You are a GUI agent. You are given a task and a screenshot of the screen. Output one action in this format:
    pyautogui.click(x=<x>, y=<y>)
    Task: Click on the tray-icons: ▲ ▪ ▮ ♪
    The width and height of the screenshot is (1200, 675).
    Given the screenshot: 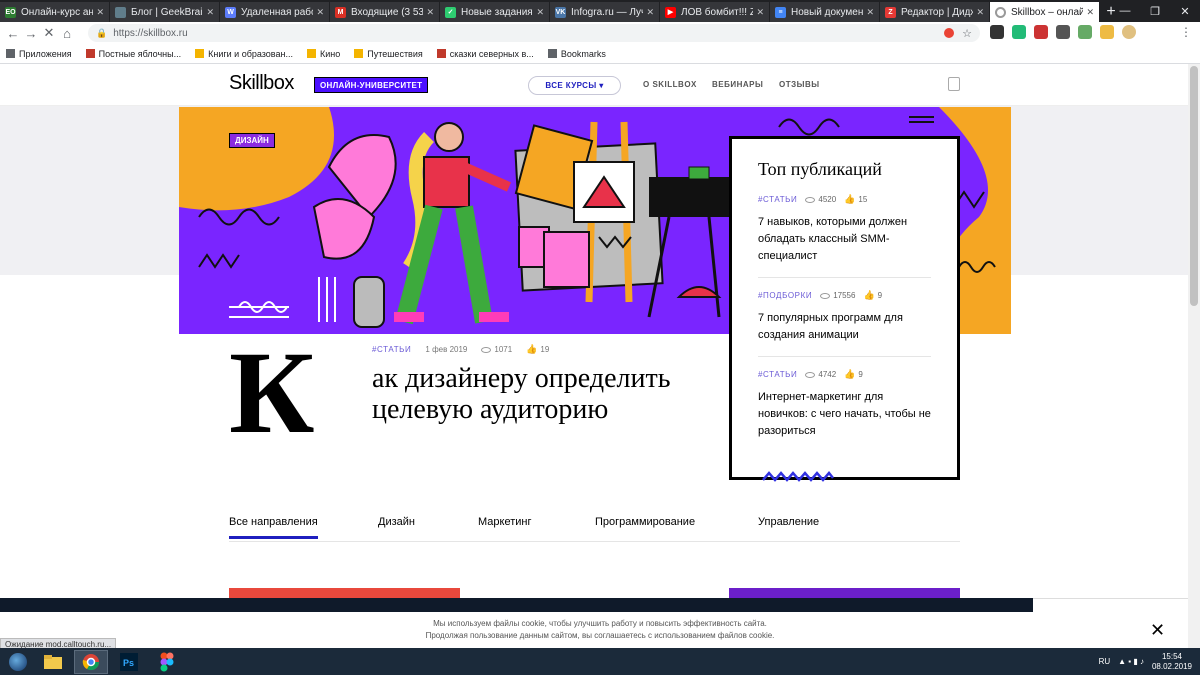 What is the action you would take?
    pyautogui.click(x=1131, y=661)
    